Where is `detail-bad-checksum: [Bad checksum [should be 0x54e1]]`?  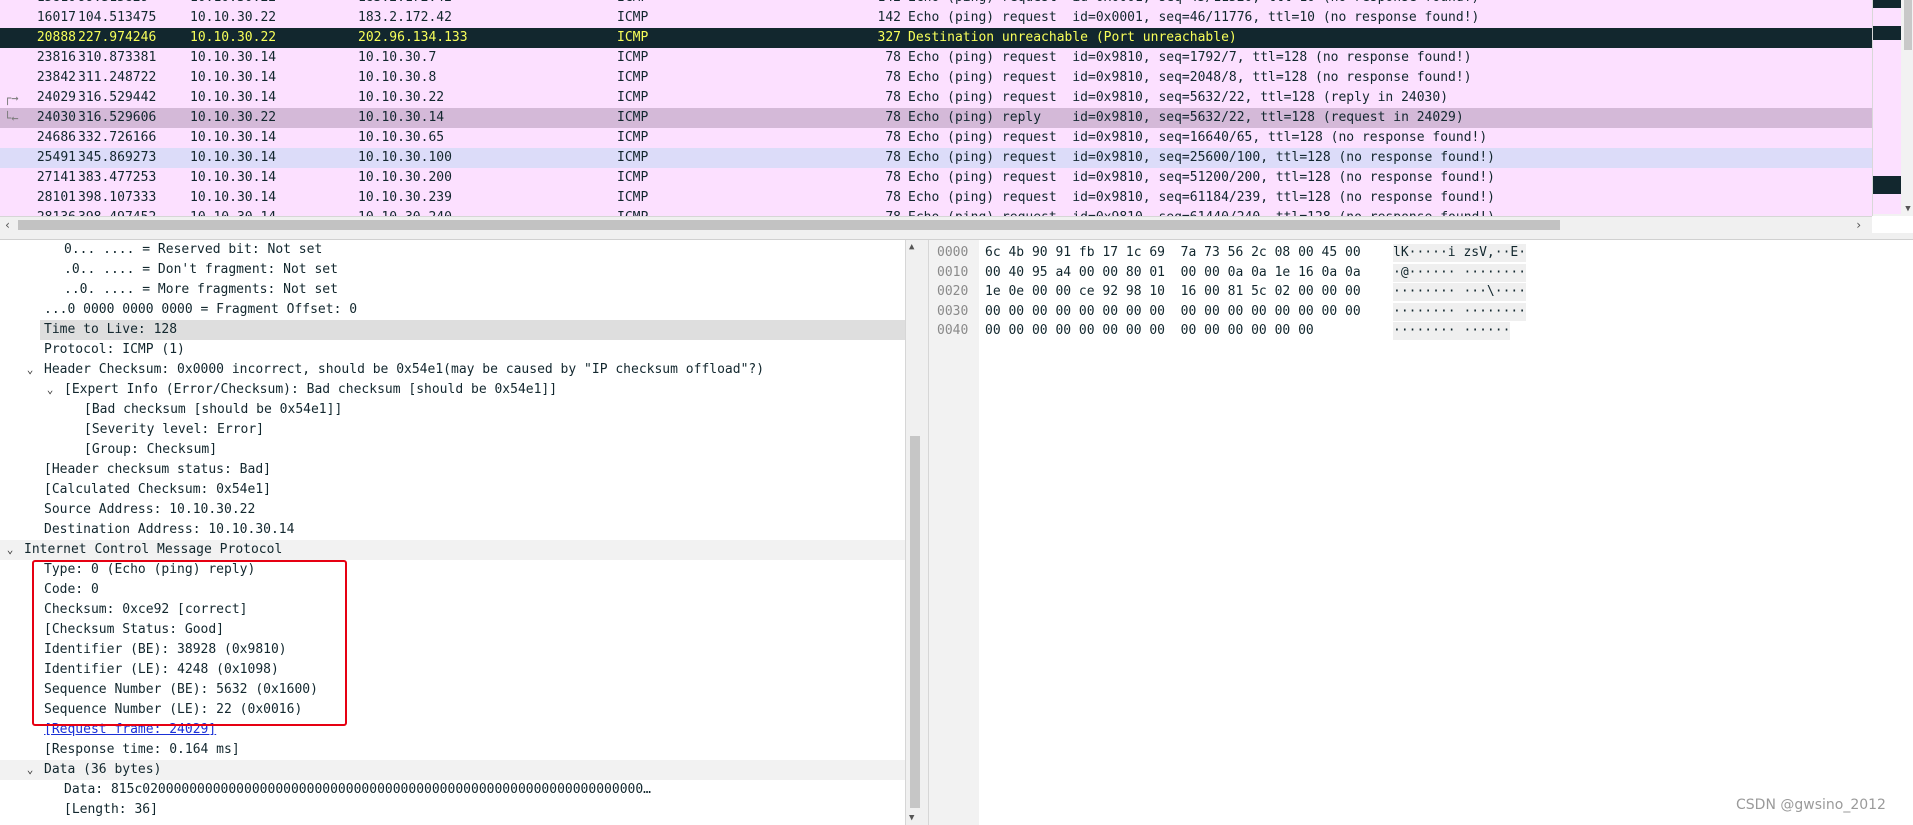 detail-bad-checksum: [Bad checksum [should be 0x54e1]] is located at coordinates (452, 410).